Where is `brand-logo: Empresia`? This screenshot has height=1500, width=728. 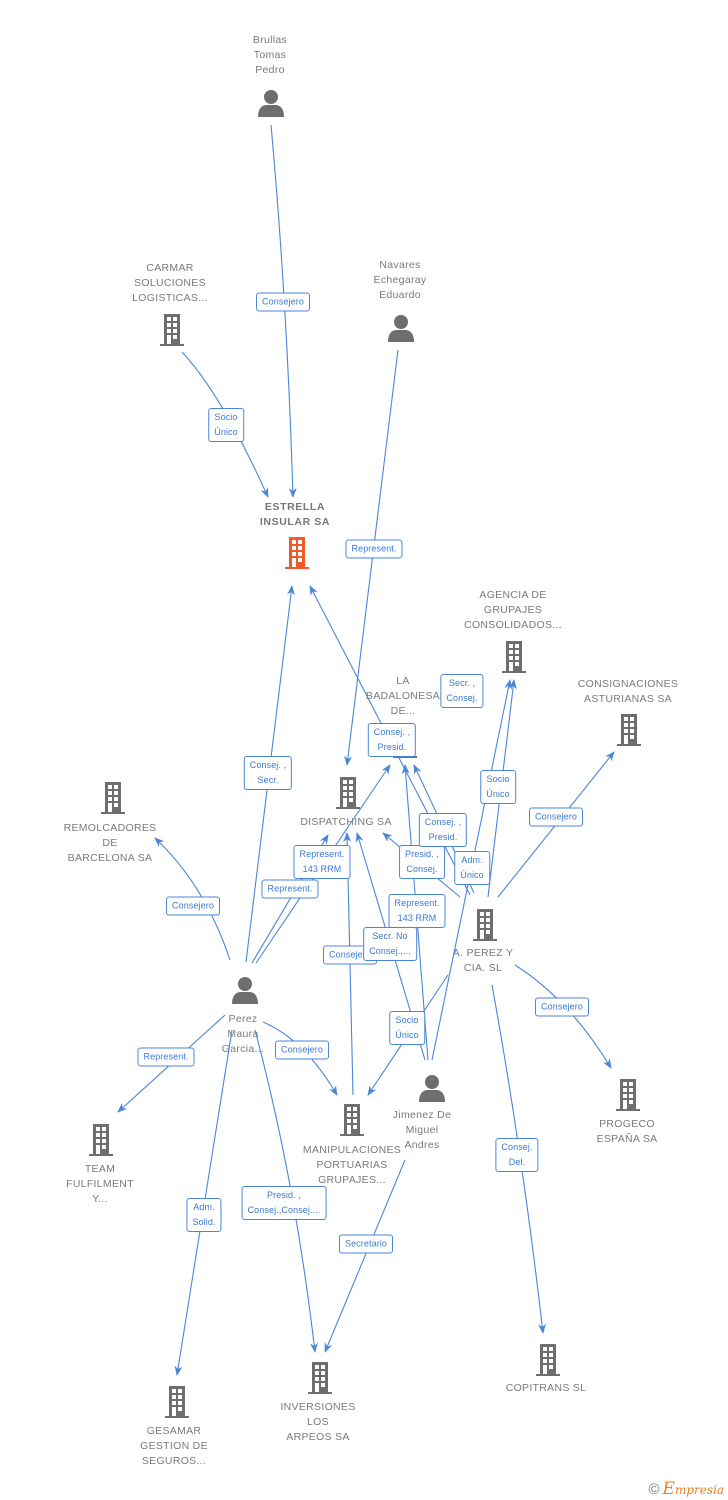 brand-logo: Empresia is located at coordinates (693, 1489).